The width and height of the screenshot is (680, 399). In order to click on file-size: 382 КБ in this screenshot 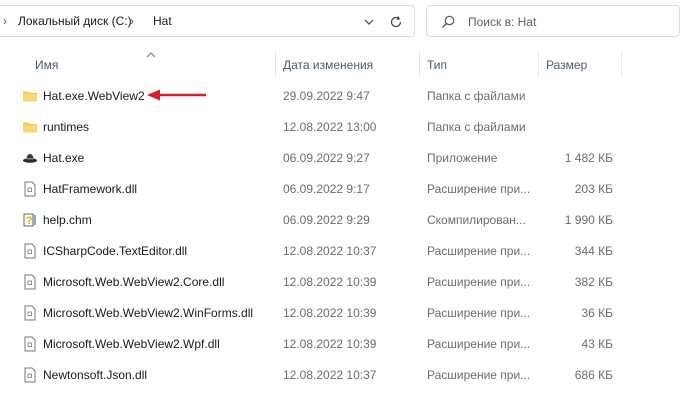, I will do `click(593, 282)`.